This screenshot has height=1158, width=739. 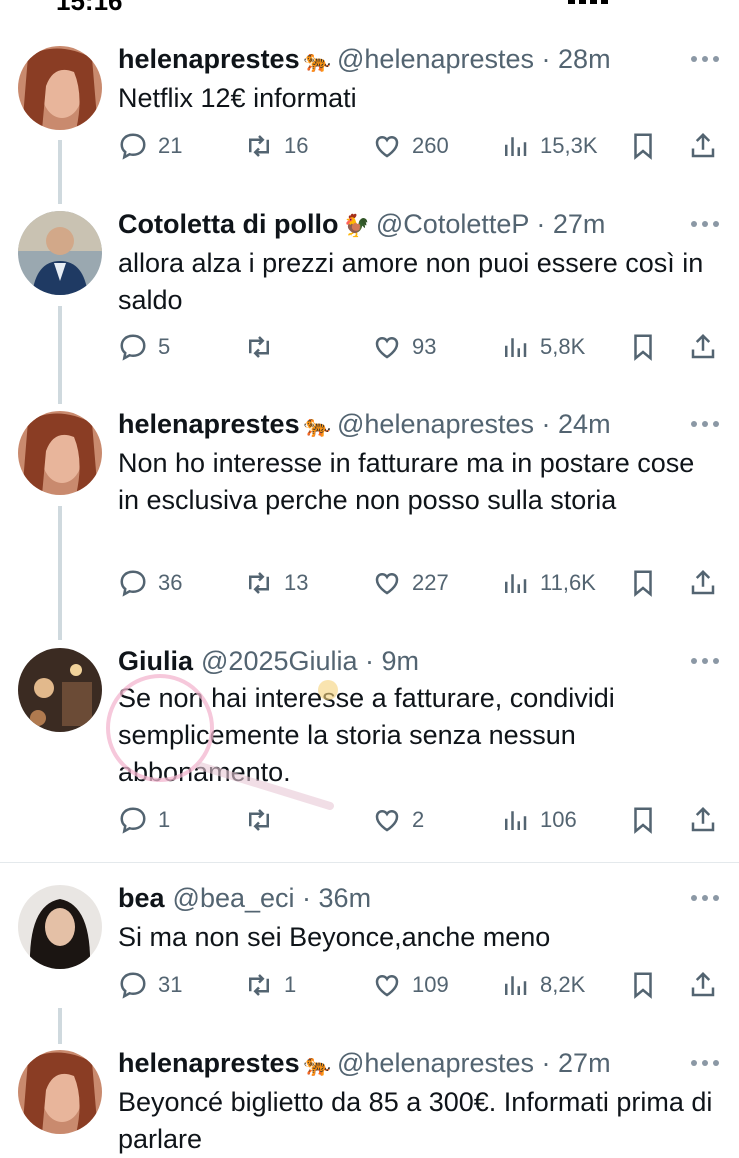 I want to click on views-button: 15,3K, so click(x=549, y=146).